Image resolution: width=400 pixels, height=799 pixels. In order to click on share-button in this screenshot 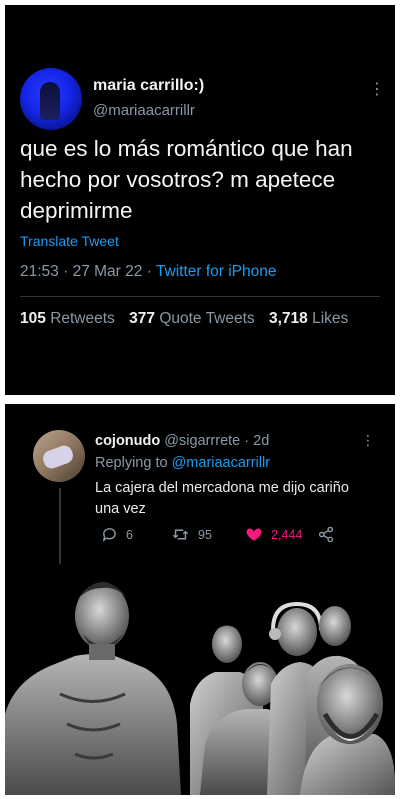, I will do `click(326, 534)`.